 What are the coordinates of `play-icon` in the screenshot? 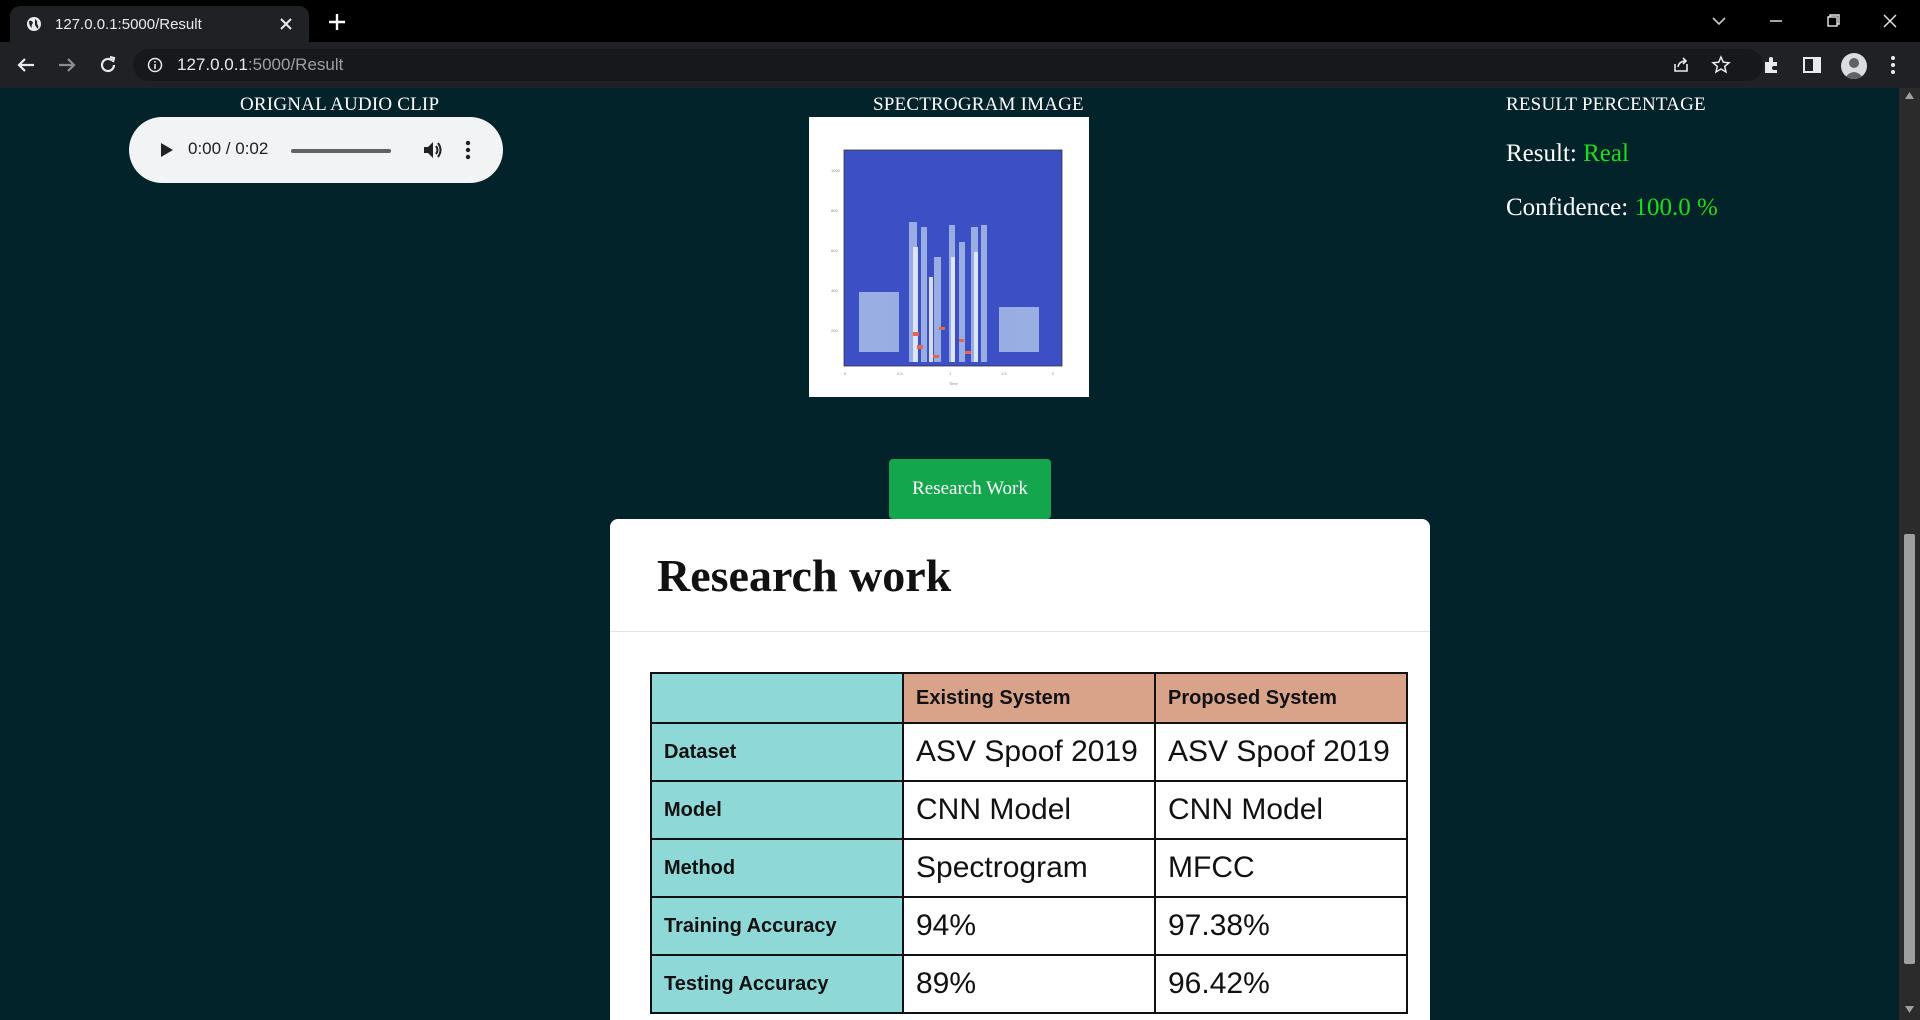 It's located at (166, 150).